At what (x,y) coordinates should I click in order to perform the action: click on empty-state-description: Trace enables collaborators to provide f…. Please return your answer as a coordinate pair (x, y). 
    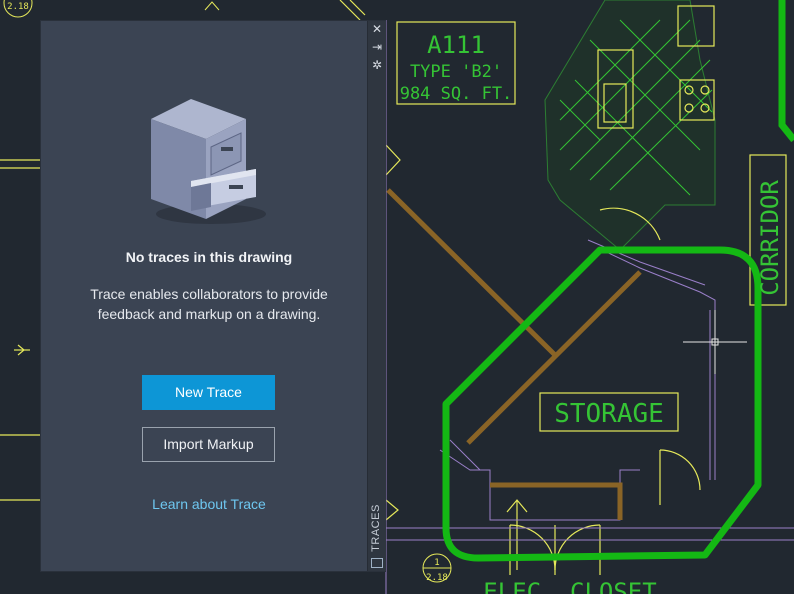
    Looking at the image, I should click on (209, 304).